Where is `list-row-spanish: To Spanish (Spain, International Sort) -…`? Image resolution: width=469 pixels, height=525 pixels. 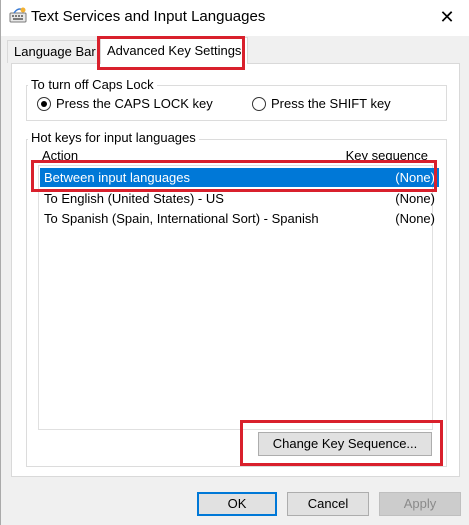
list-row-spanish: To Spanish (Spain, International Sort) -… is located at coordinates (239, 218).